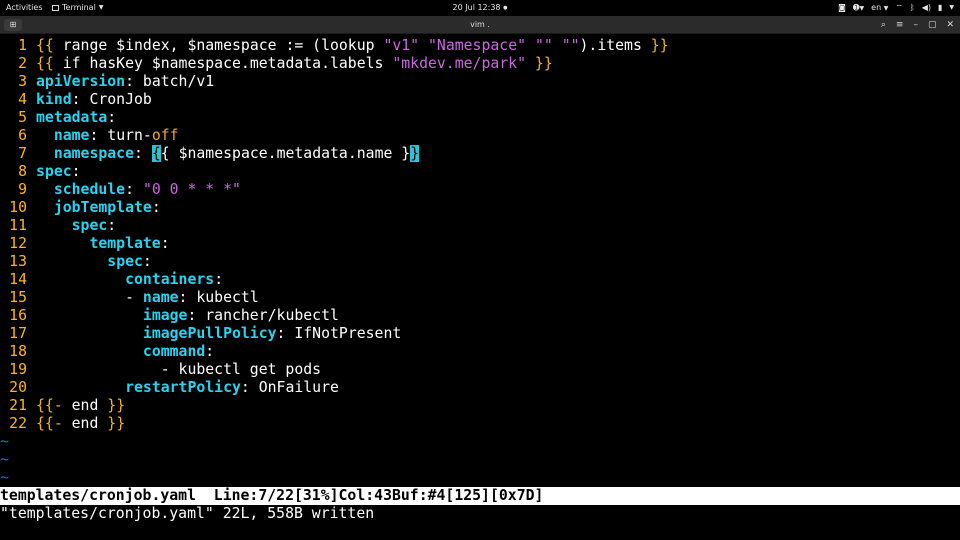 This screenshot has width=960, height=540. I want to click on code-line: 8 spec:, so click(480, 172).